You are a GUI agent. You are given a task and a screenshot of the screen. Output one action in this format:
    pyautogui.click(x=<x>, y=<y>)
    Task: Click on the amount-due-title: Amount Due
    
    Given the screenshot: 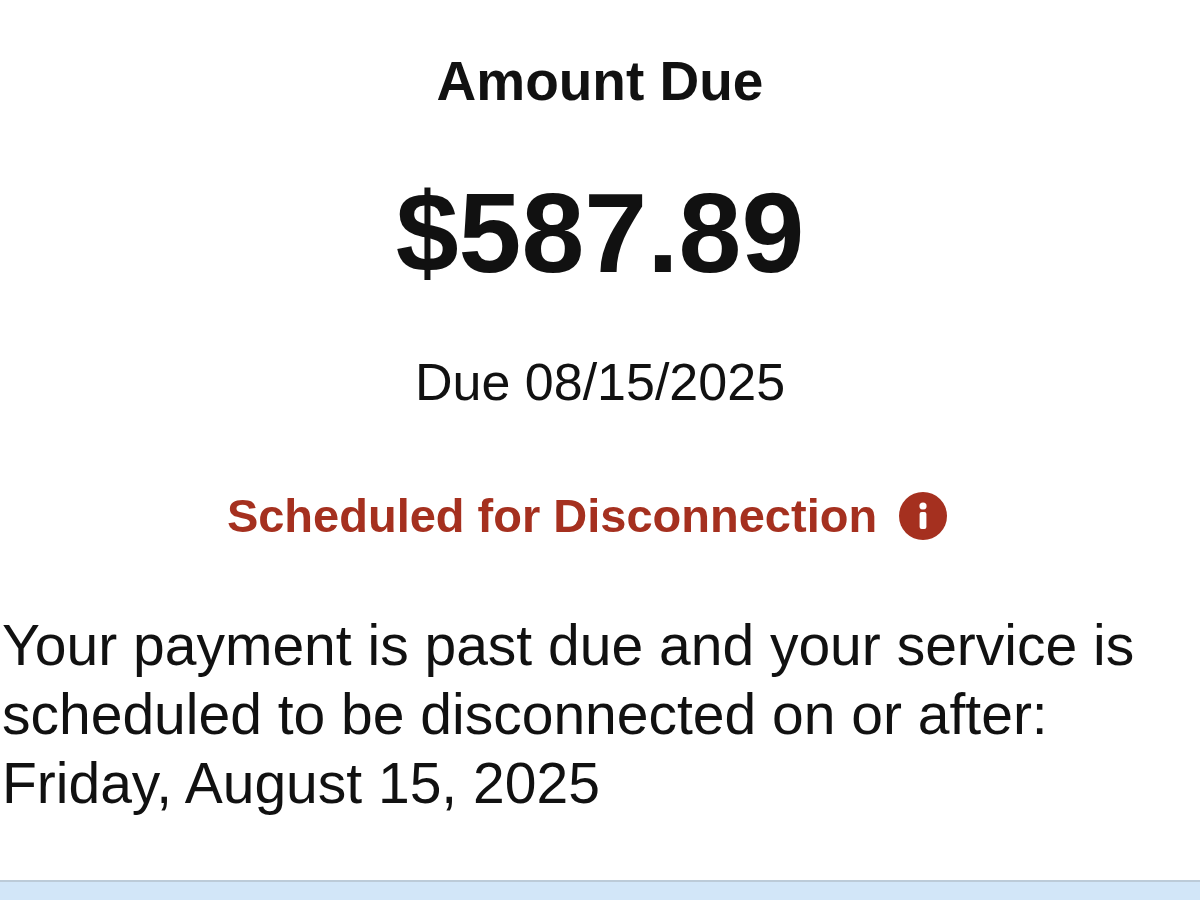 What is the action you would take?
    pyautogui.click(x=600, y=81)
    